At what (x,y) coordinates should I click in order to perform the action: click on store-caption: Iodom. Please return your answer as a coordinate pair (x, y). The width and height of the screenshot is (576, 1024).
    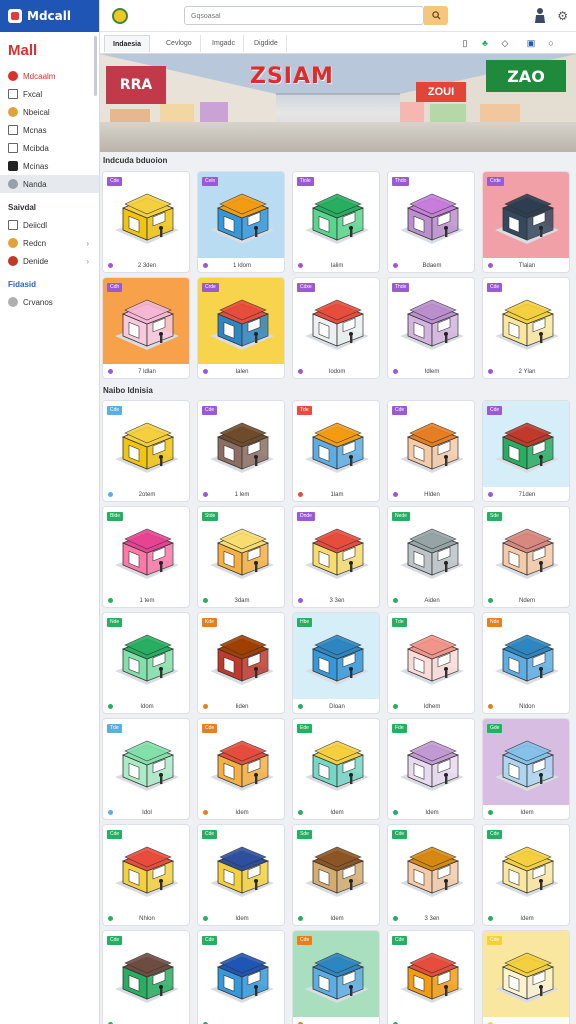
    Looking at the image, I should click on (337, 372).